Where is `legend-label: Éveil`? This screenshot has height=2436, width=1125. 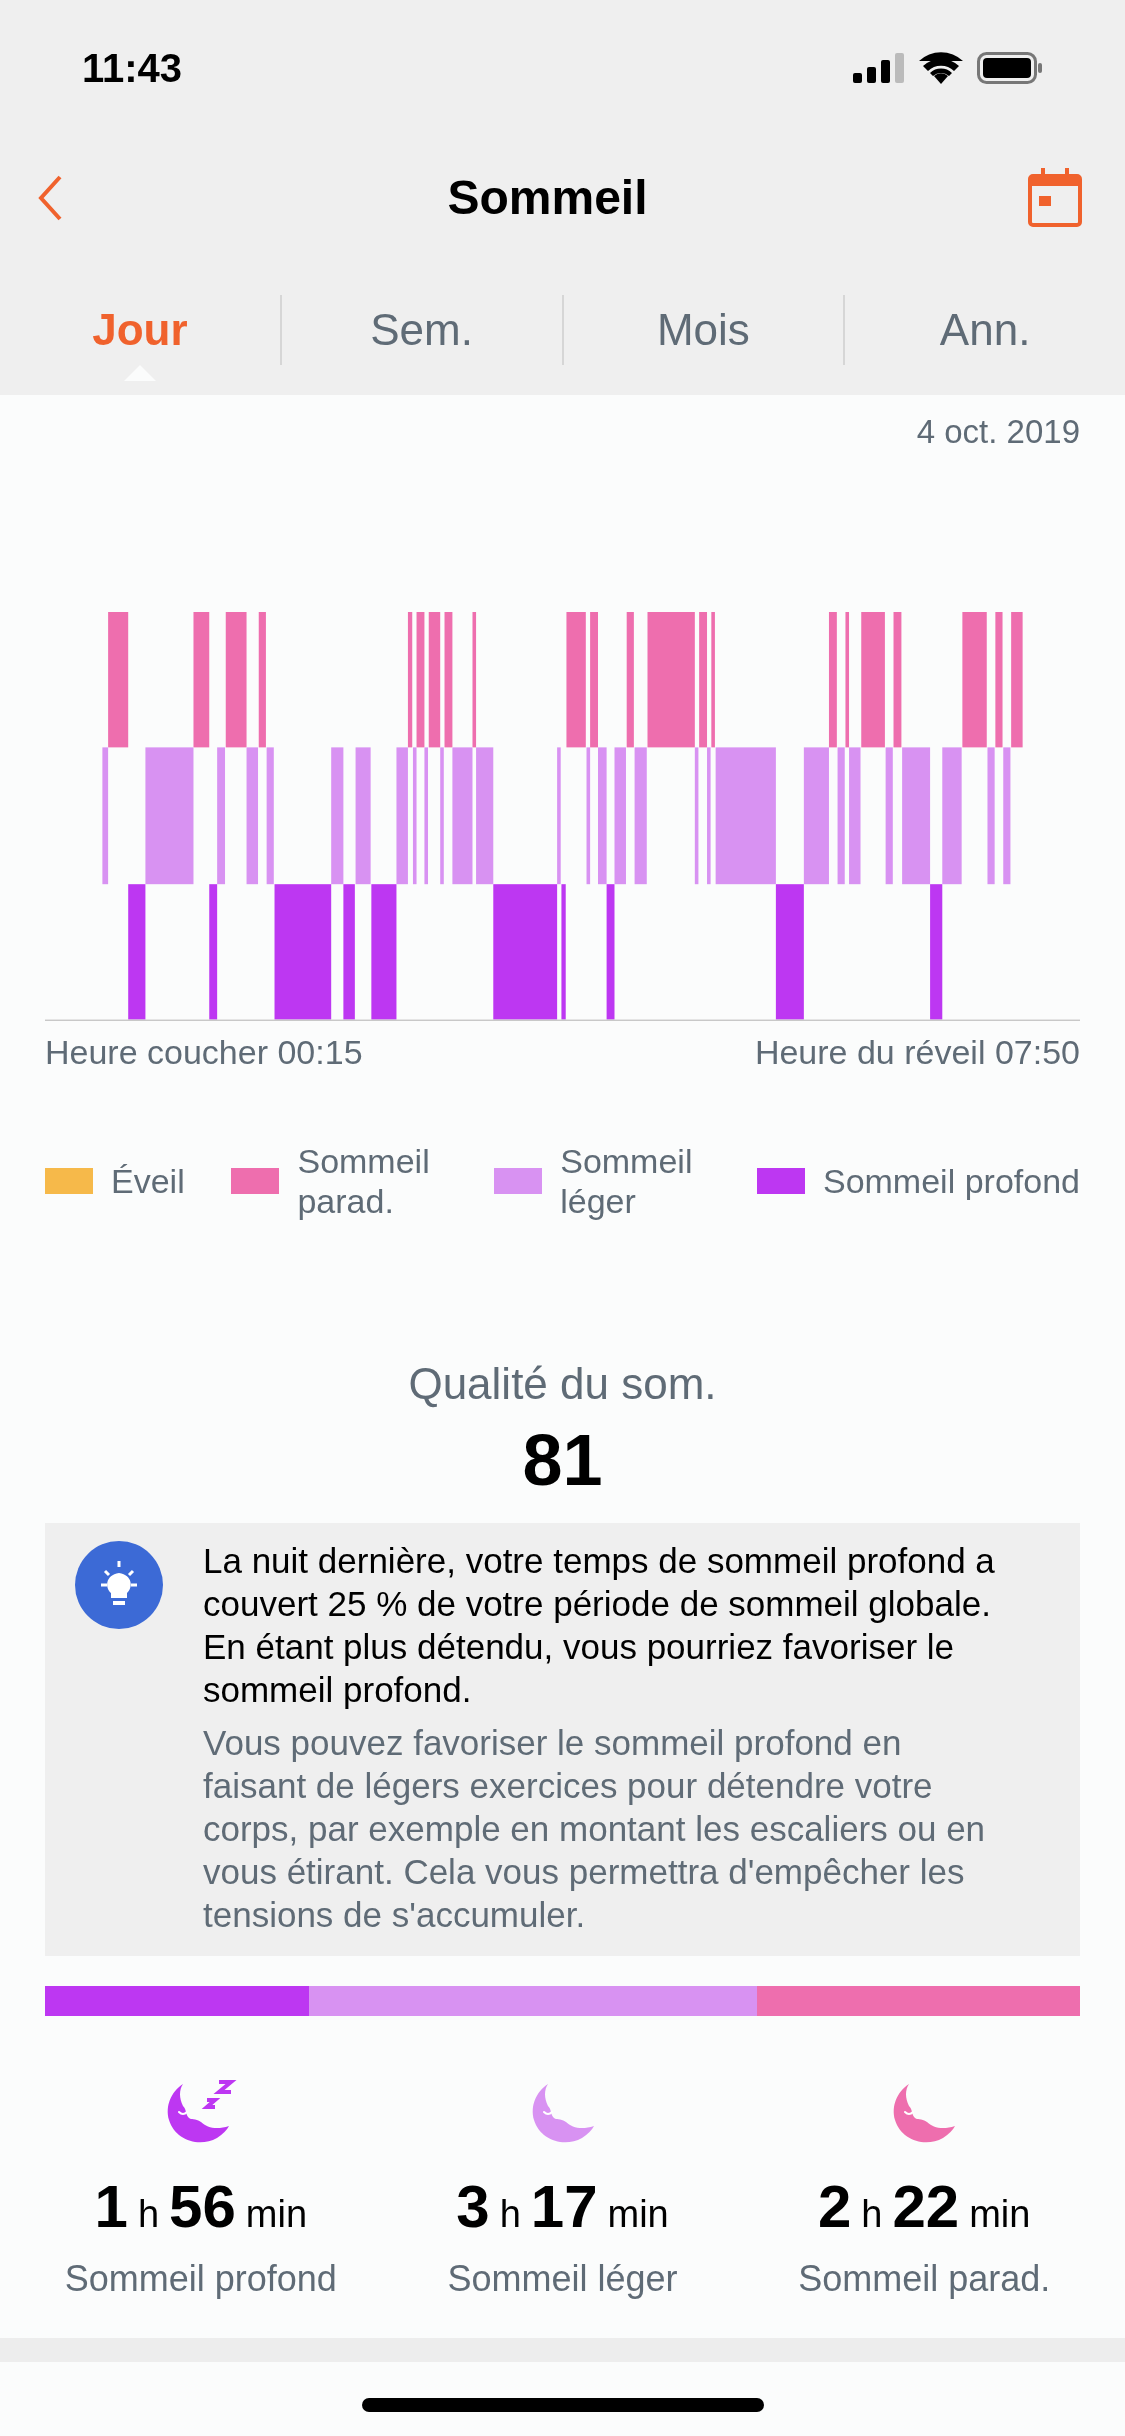 legend-label: Éveil is located at coordinates (148, 1181).